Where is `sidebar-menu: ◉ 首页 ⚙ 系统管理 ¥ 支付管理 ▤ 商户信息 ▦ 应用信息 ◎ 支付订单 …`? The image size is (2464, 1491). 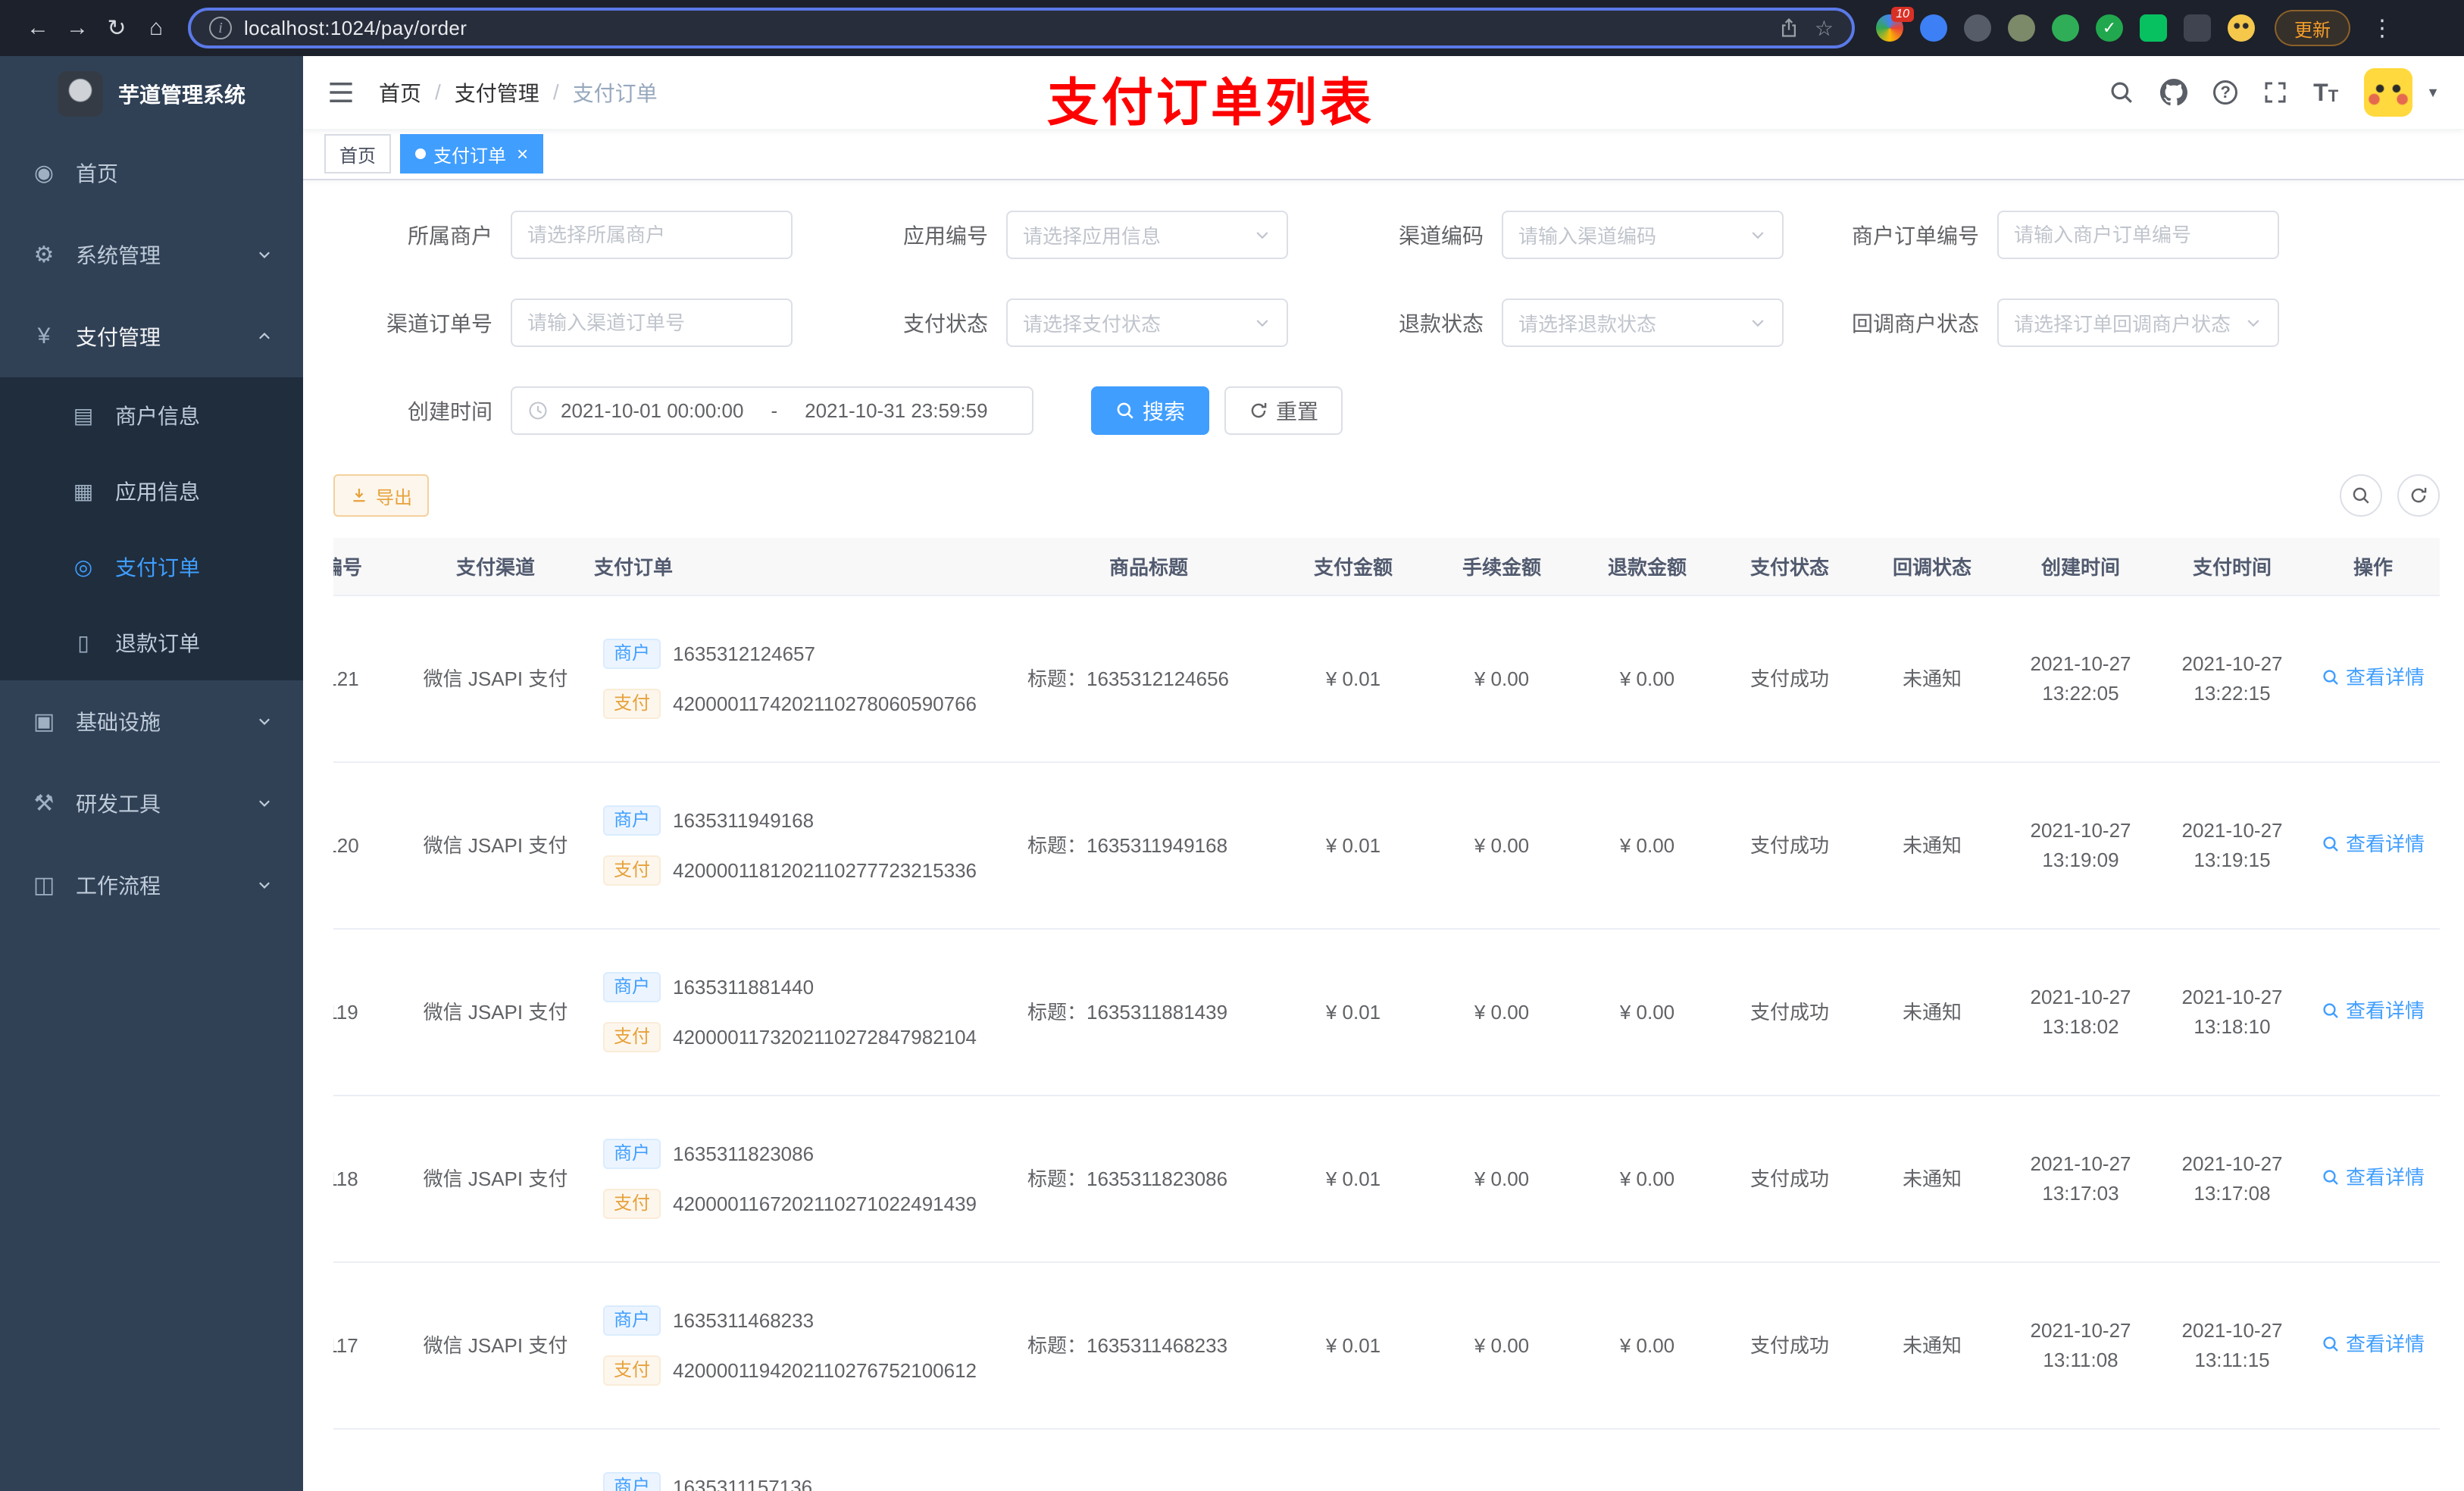 sidebar-menu: ◉ 首页 ⚙ 系统管理 ¥ 支付管理 ▤ 商户信息 ▦ 应用信息 ◎ 支付订单 … is located at coordinates (151, 529).